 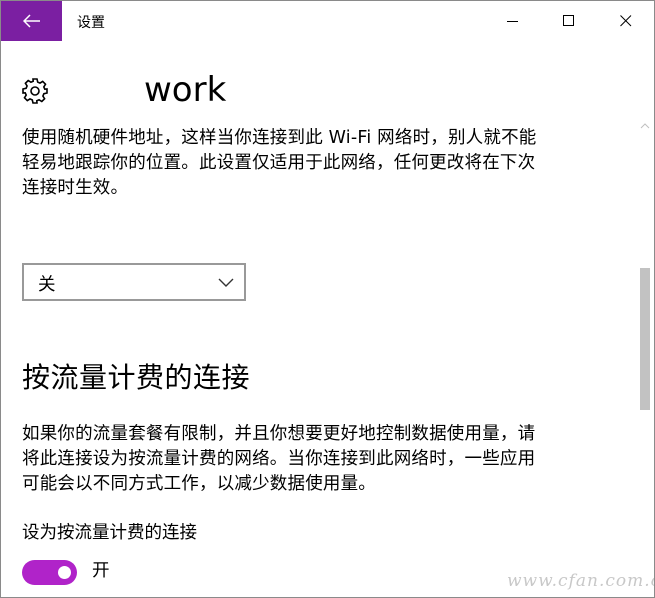 What do you see at coordinates (75, 188) in the screenshot?
I see `description-line: 连接时生效。` at bounding box center [75, 188].